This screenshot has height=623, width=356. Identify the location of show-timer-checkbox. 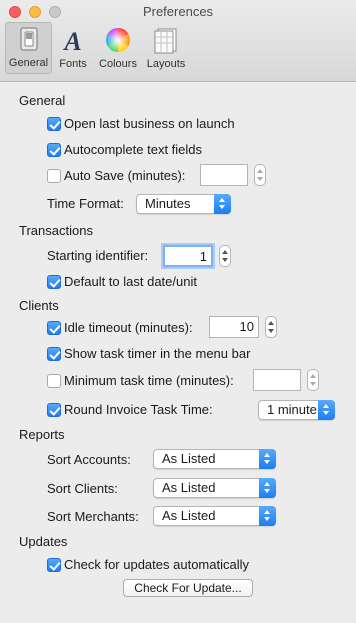
(54, 354).